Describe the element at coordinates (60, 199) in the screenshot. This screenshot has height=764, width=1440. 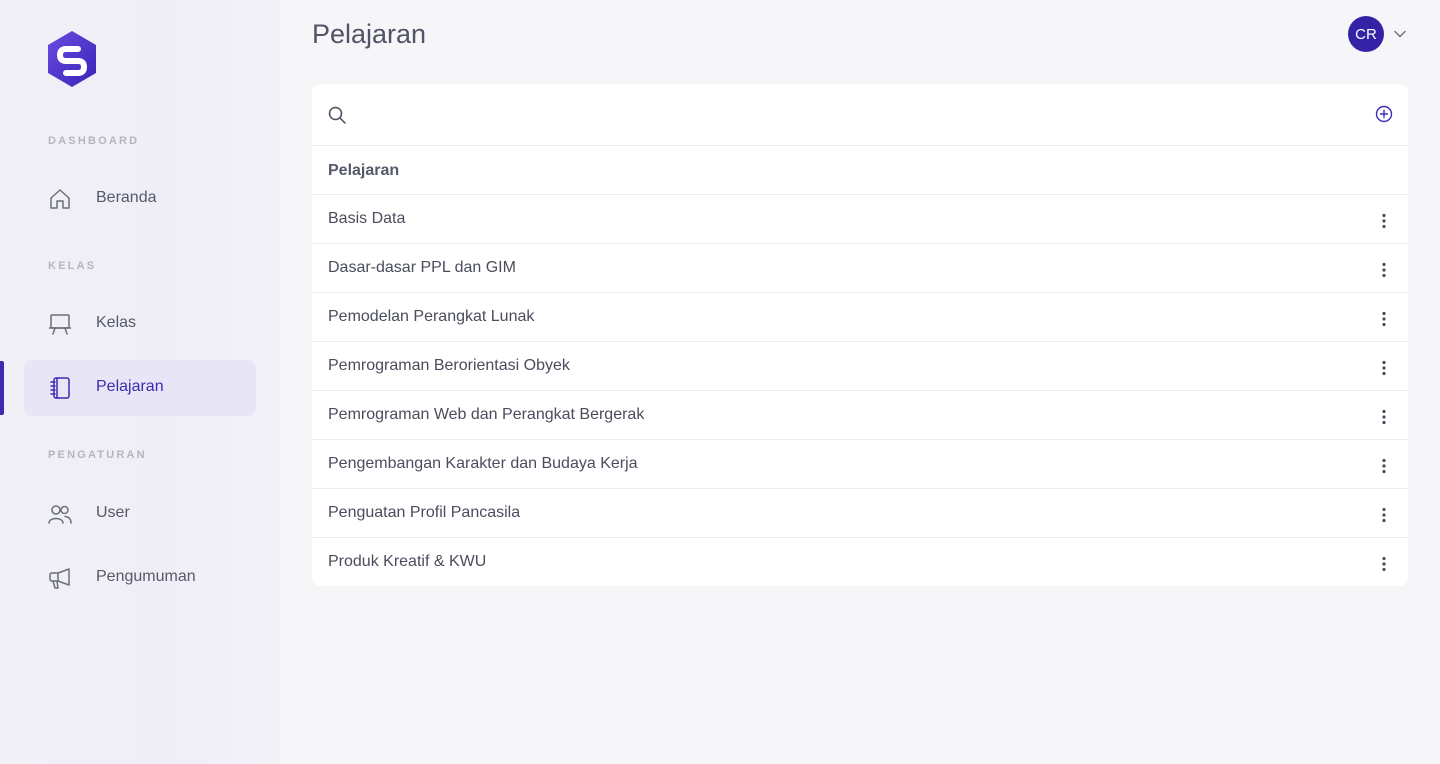
I see `home-icon` at that location.